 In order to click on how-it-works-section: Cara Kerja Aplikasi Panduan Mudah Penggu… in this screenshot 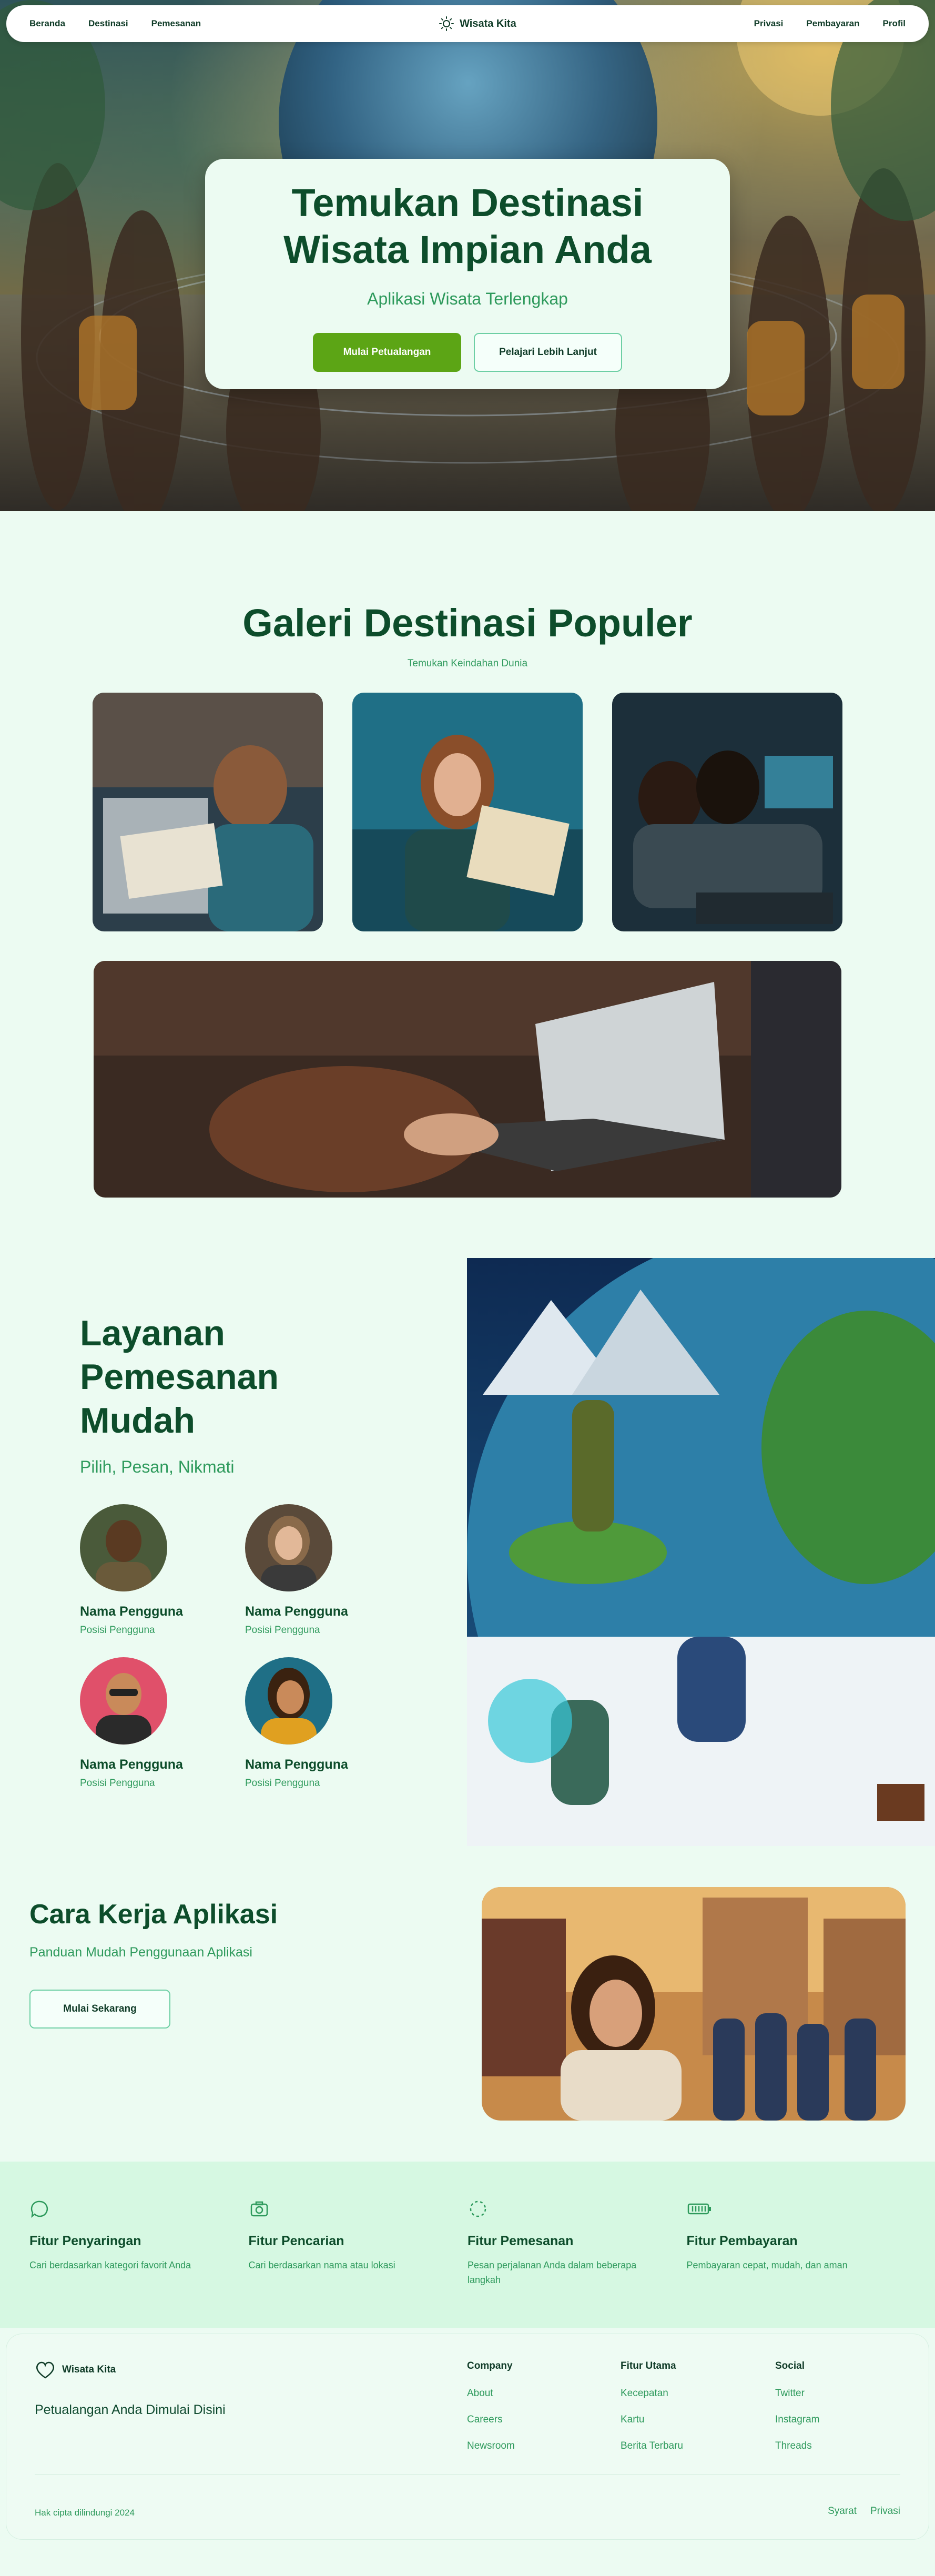, I will do `click(467, 2004)`.